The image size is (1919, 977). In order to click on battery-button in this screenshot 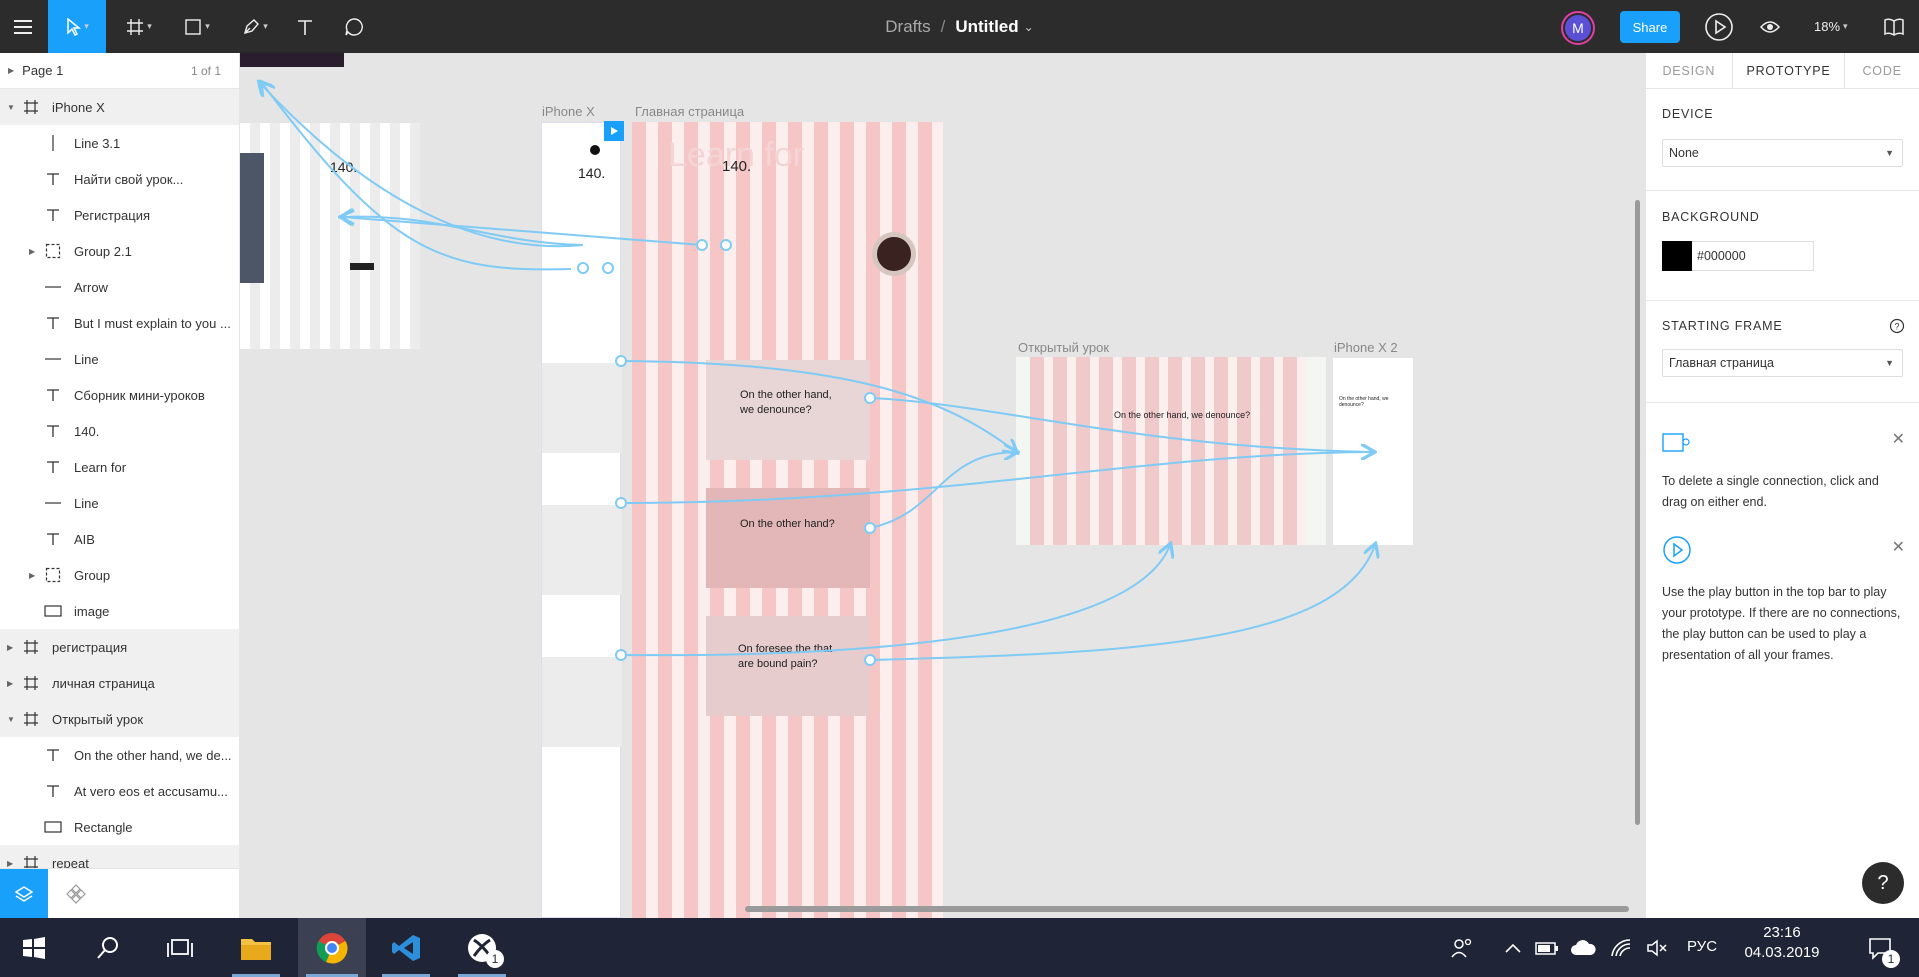, I will do `click(1547, 947)`.